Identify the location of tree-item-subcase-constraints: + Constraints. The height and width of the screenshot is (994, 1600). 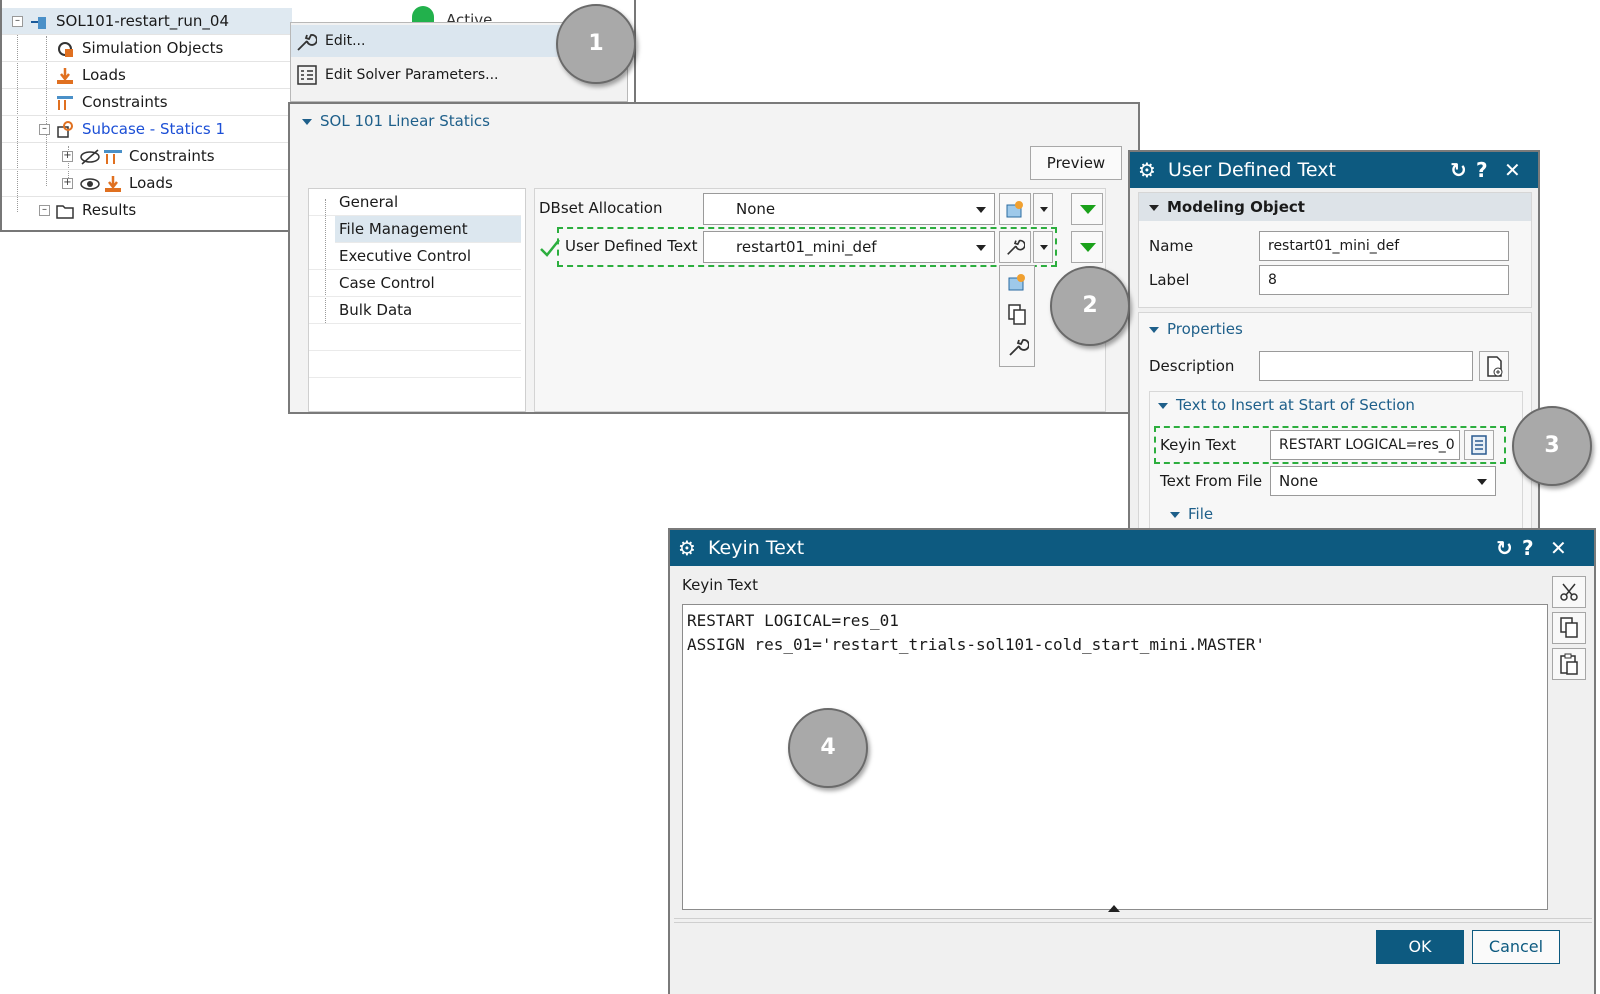
(147, 156).